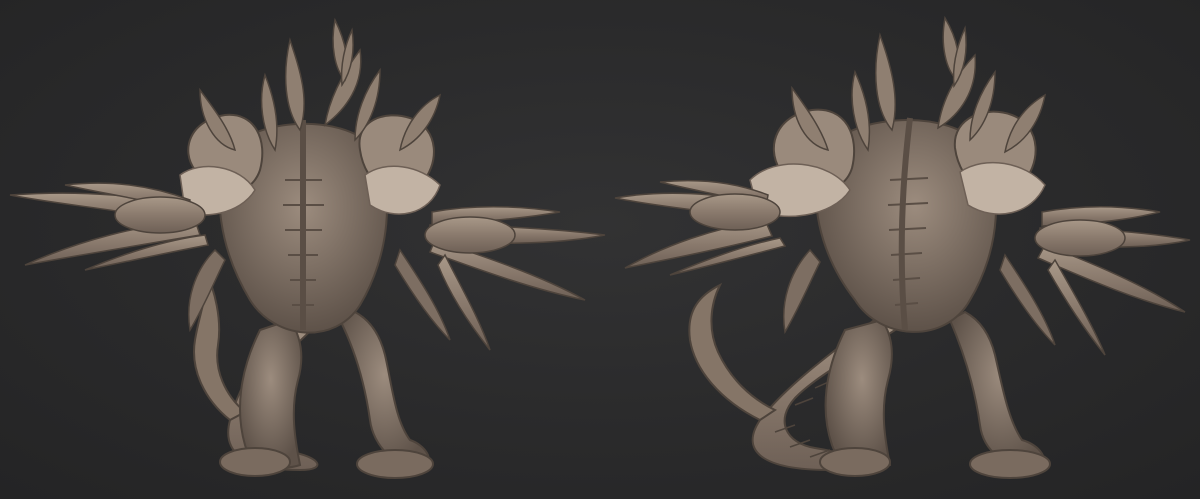 This screenshot has width=1200, height=499. Describe the element at coordinates (733, 352) in the screenshot. I see `tail-tip` at that location.